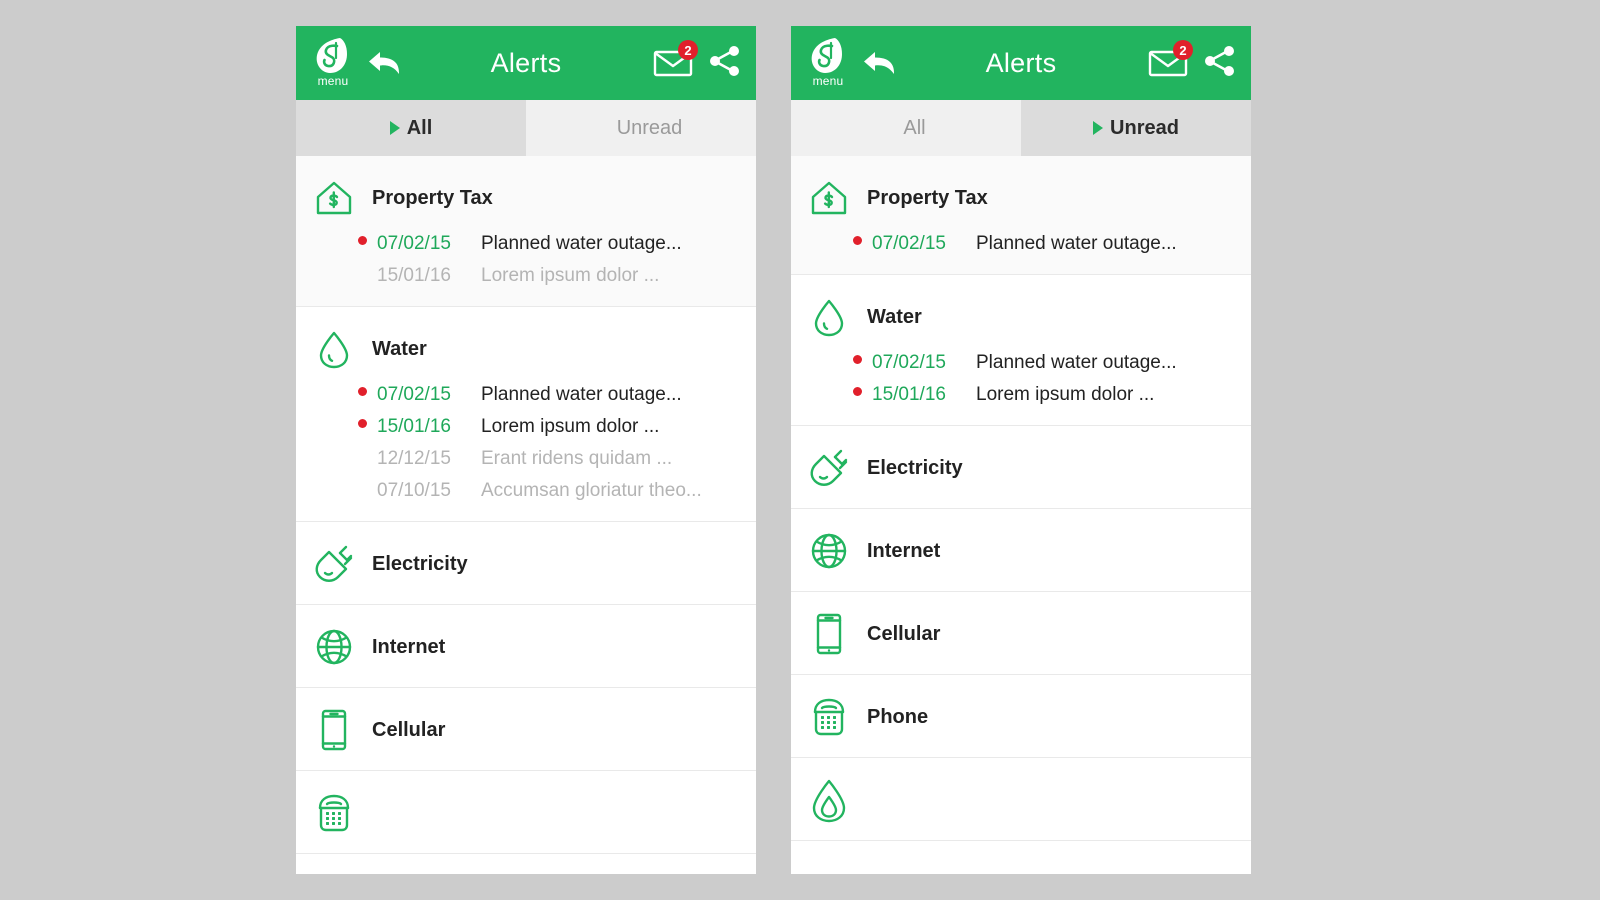 The width and height of the screenshot is (1600, 900). Describe the element at coordinates (1144, 127) in the screenshot. I see `tab-label: Unread` at that location.